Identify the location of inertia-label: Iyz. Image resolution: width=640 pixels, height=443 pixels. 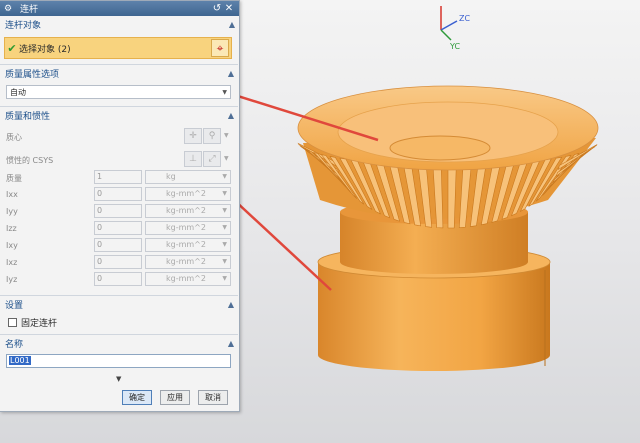
(12, 279).